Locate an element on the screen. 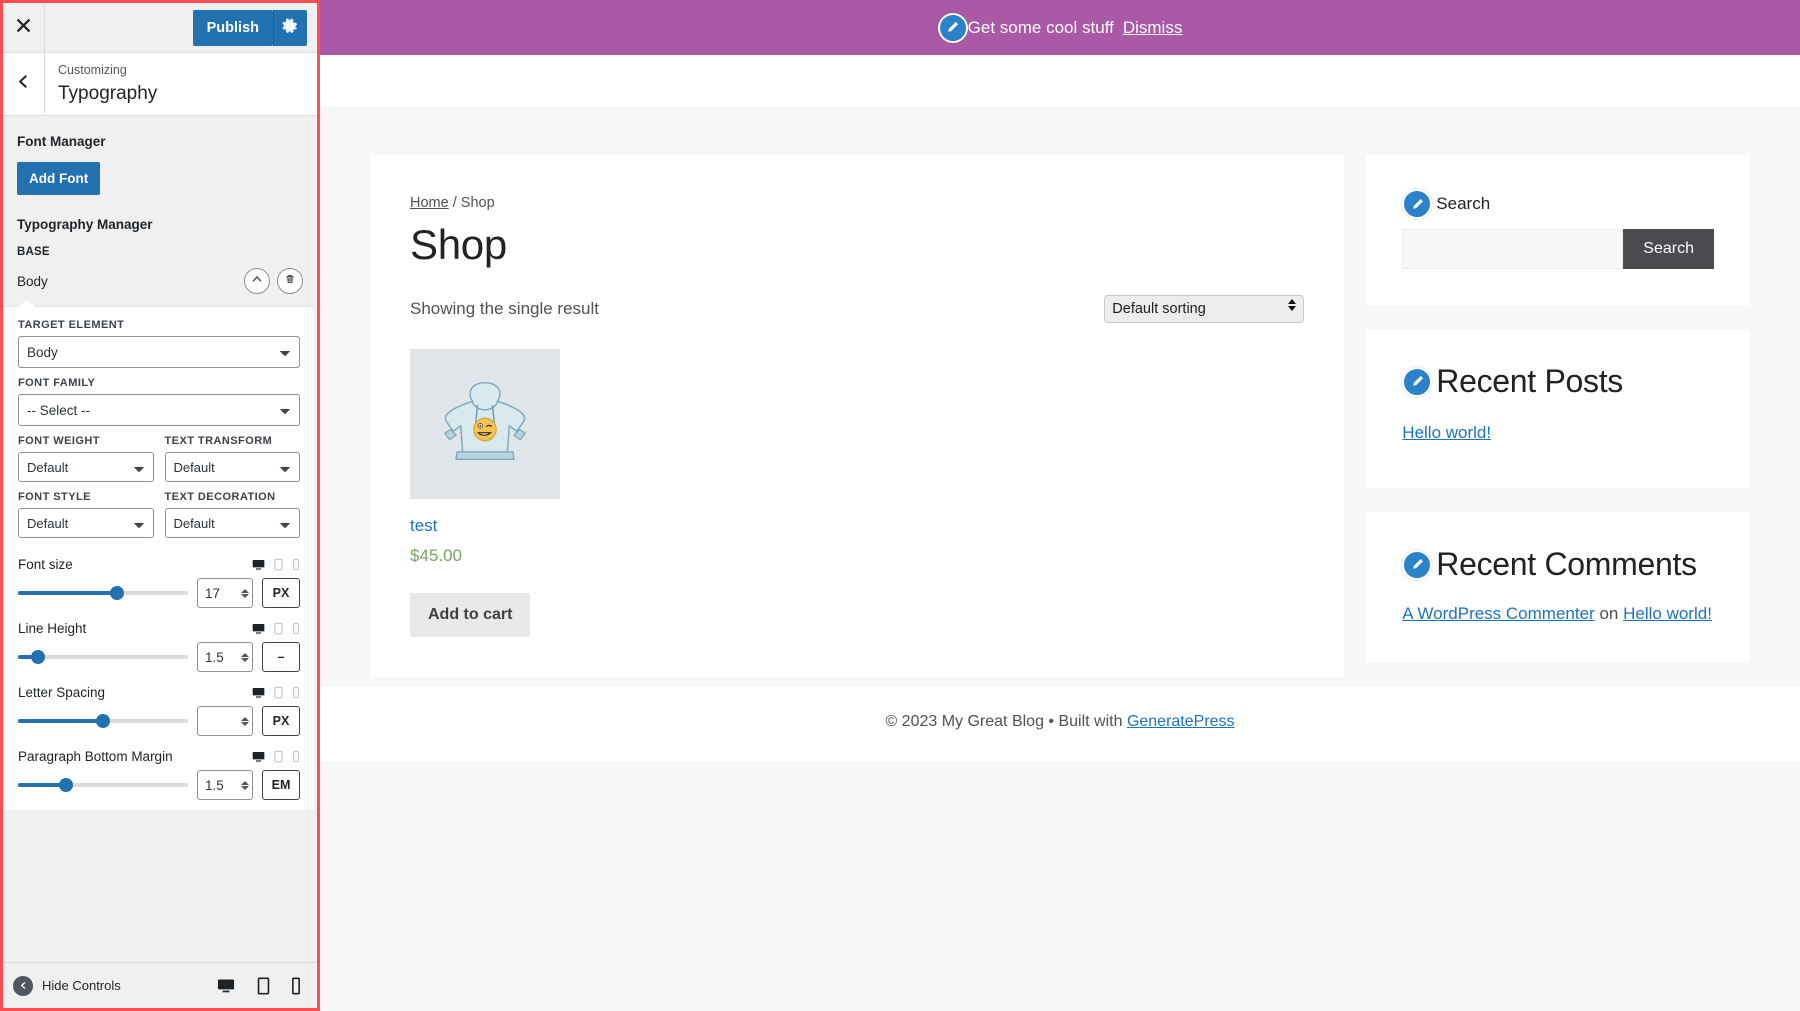 This screenshot has height=1011, width=1800. add-font-button: Add Font is located at coordinates (59, 178).